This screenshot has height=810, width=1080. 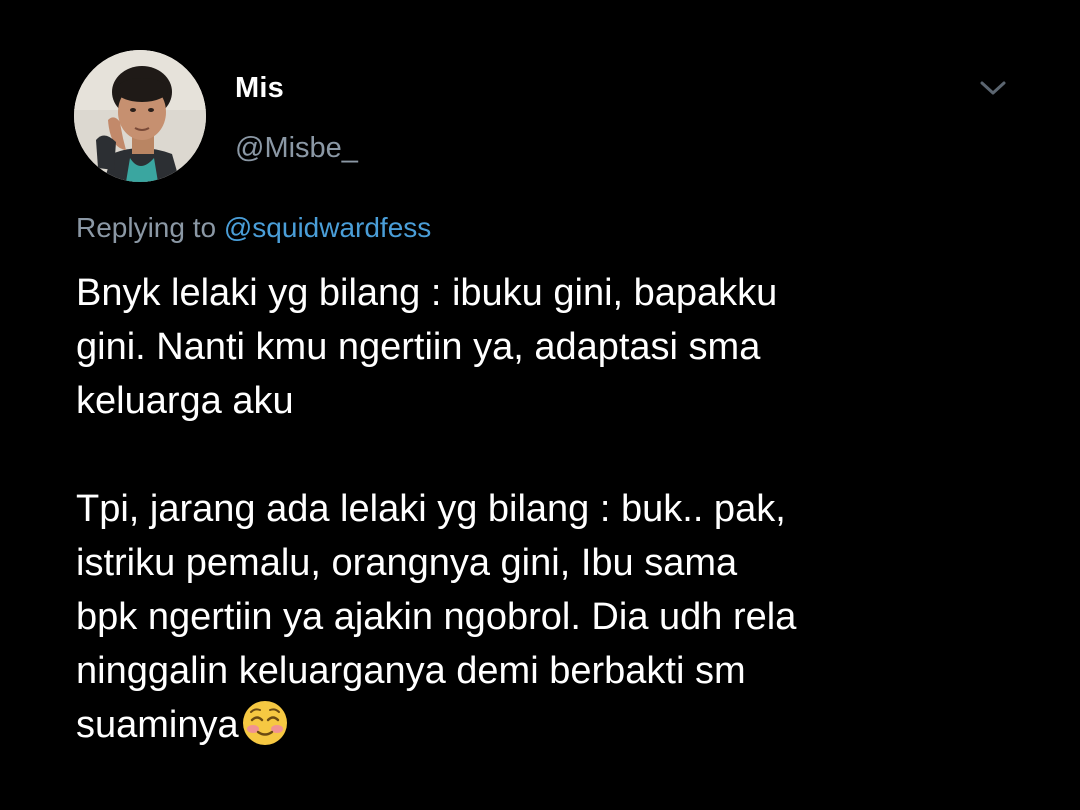 I want to click on reply-context: Replying to @squidwardfess, so click(x=253, y=228).